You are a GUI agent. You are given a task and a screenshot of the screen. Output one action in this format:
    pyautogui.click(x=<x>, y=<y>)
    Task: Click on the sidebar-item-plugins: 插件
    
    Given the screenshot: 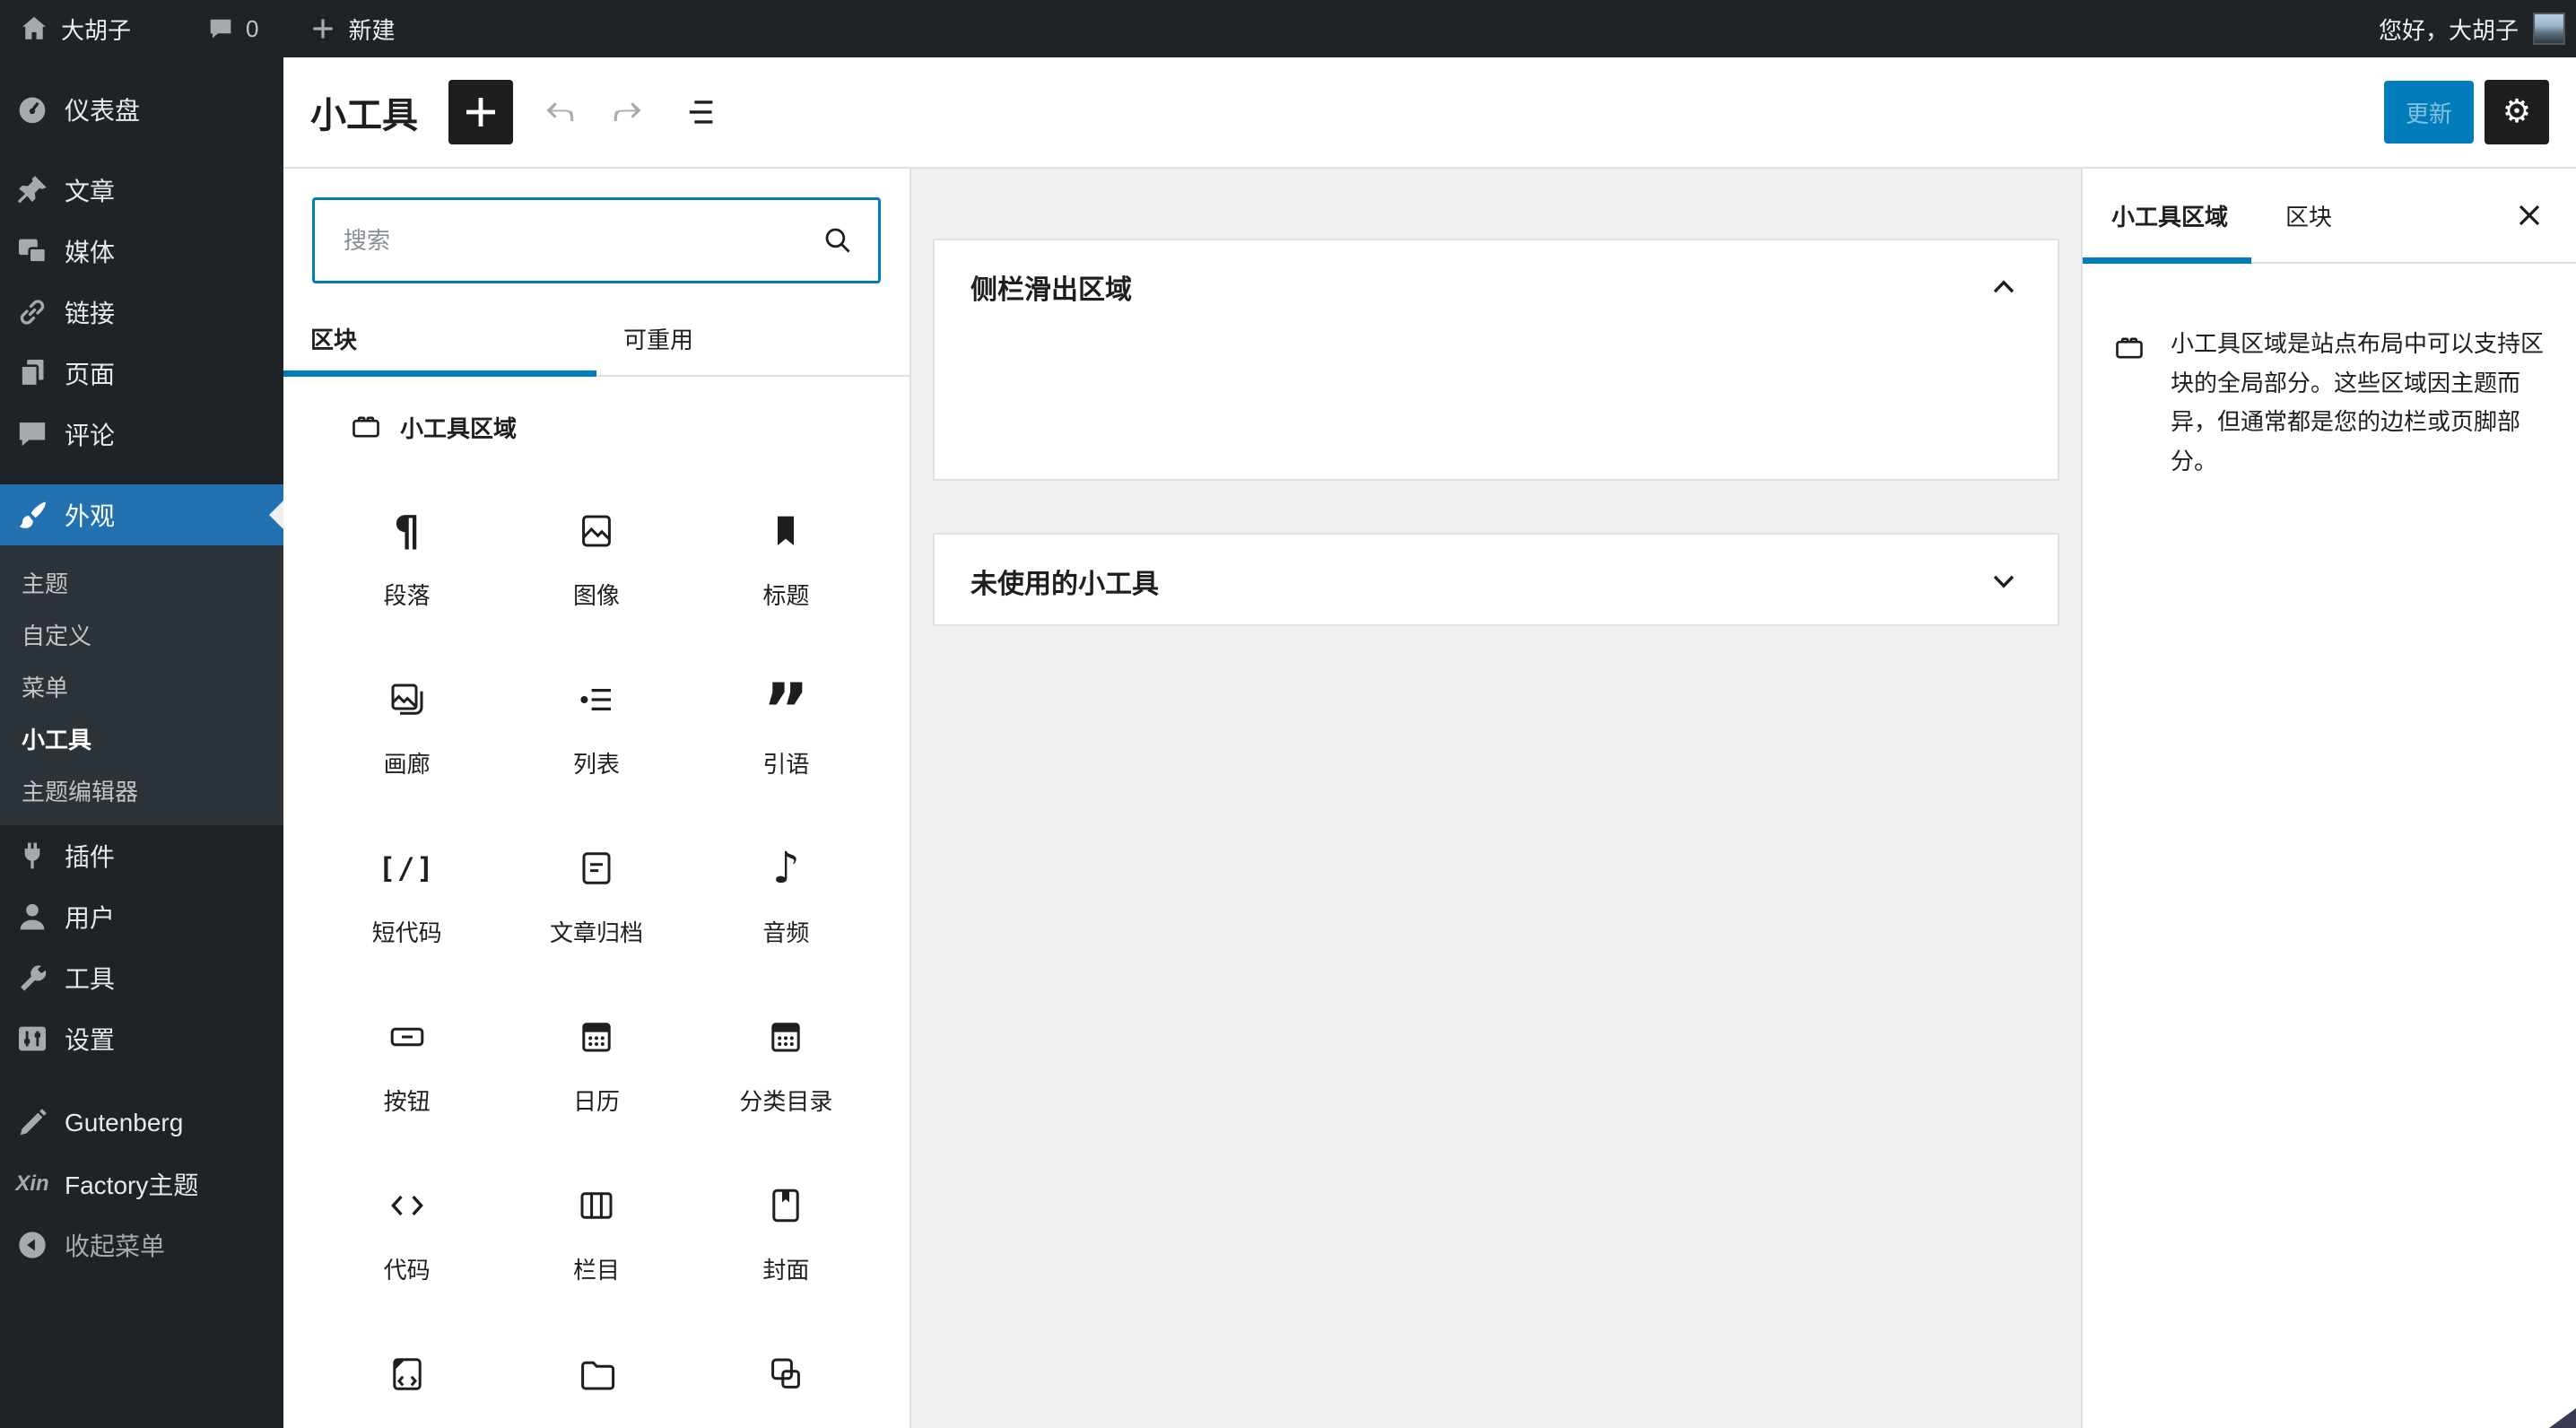 What is the action you would take?
    pyautogui.click(x=141, y=855)
    